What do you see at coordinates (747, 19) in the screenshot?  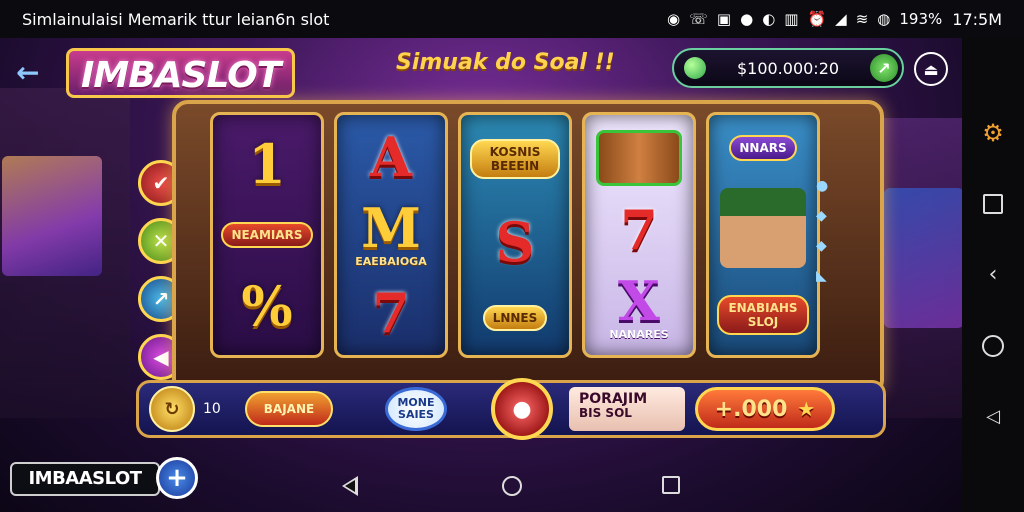 I see `location-icon: ●` at bounding box center [747, 19].